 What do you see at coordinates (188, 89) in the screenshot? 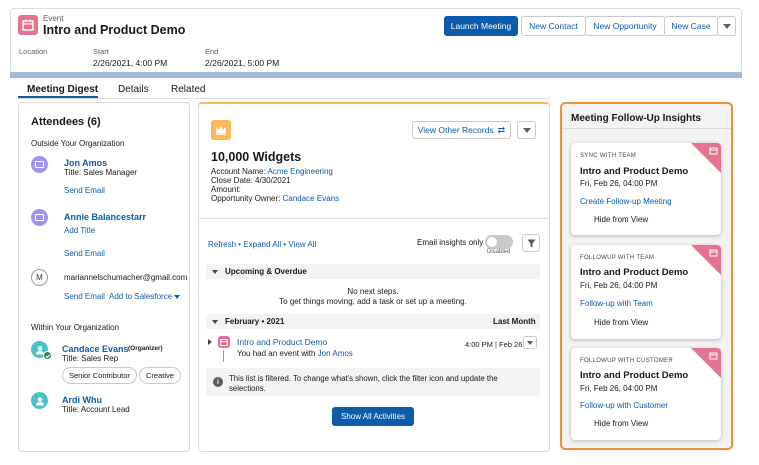
I see `tab-related: Related` at bounding box center [188, 89].